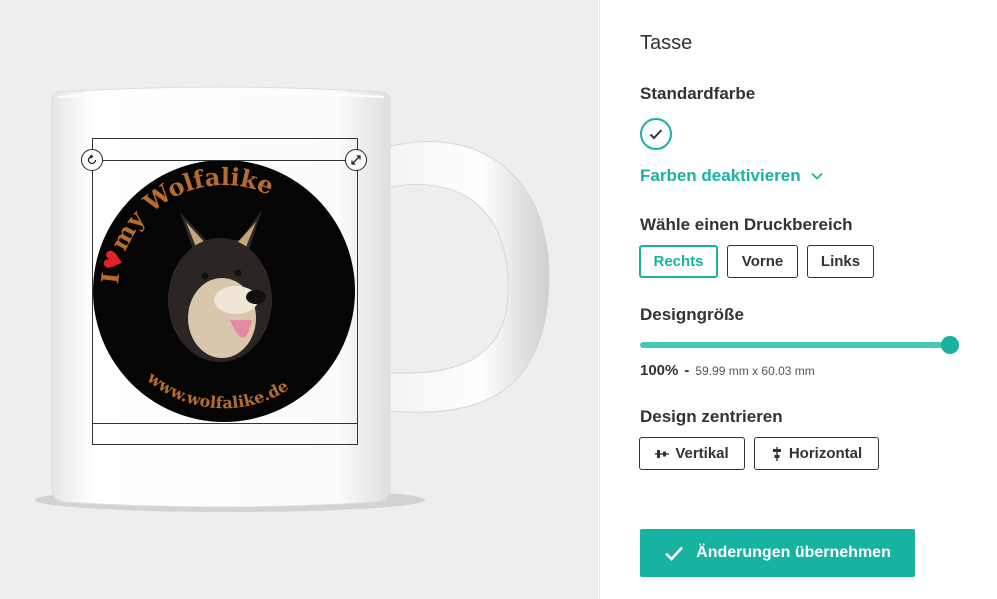  What do you see at coordinates (762, 261) in the screenshot?
I see `print-area-vorne-button: Vorne` at bounding box center [762, 261].